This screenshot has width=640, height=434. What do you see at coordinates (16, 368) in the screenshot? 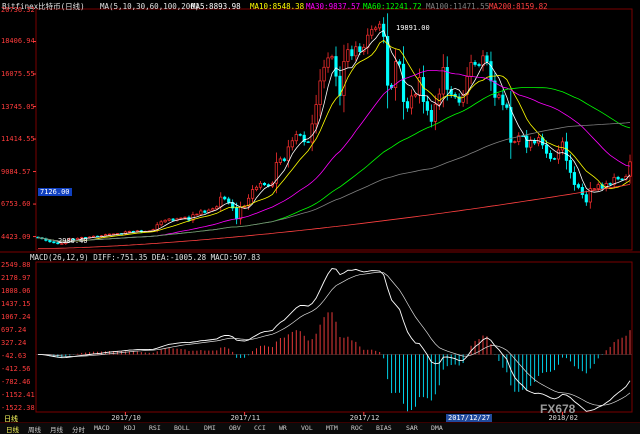
I see `macd-tick-label: -412.56` at bounding box center [16, 368].